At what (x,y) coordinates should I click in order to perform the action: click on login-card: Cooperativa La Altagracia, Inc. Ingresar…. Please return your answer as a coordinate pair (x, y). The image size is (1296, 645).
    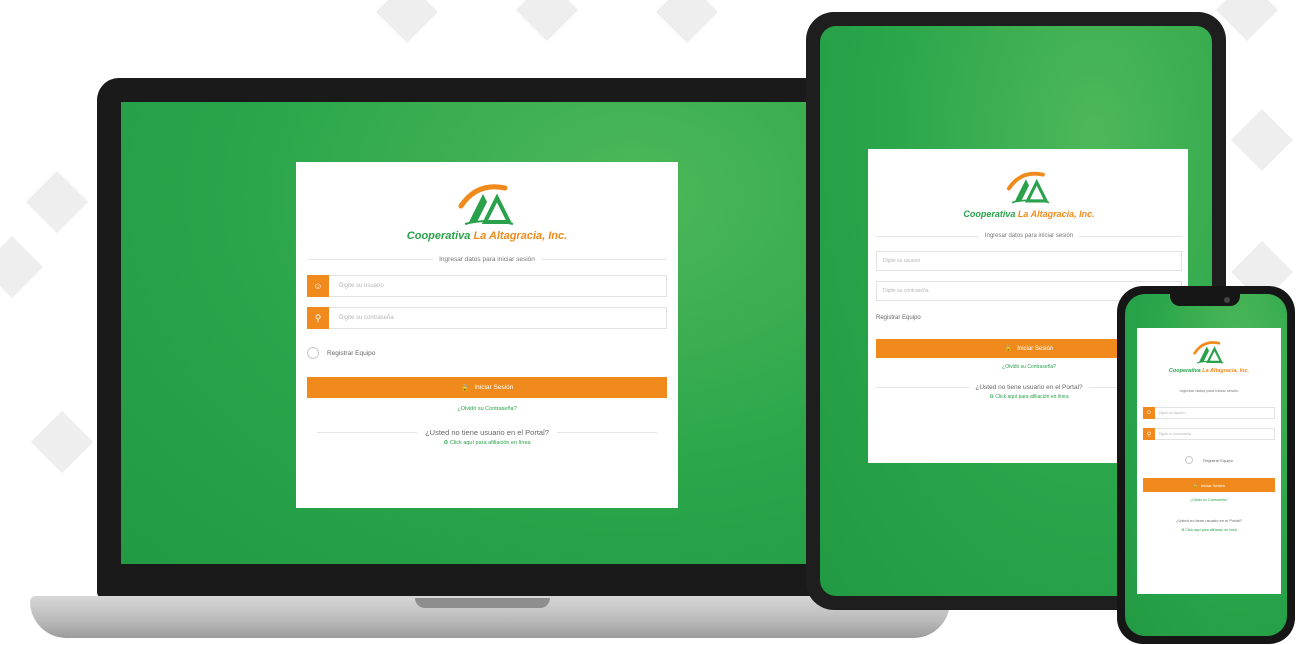
    Looking at the image, I should click on (1209, 461).